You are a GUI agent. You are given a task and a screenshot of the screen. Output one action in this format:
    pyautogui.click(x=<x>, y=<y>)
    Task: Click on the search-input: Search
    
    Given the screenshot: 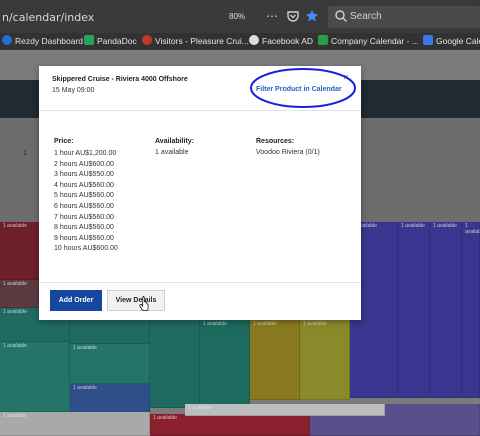 What is the action you would take?
    pyautogui.click(x=404, y=17)
    